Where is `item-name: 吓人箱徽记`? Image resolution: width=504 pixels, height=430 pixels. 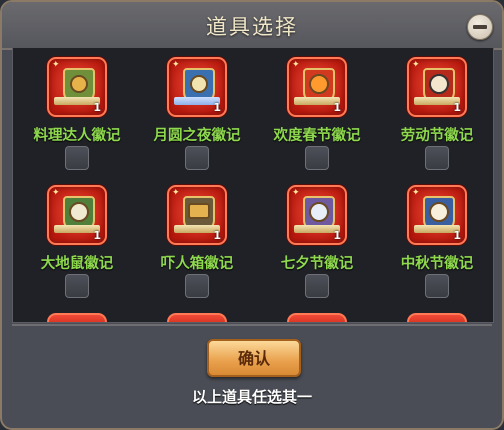
item-name: 吓人箱徽记 is located at coordinates (197, 264).